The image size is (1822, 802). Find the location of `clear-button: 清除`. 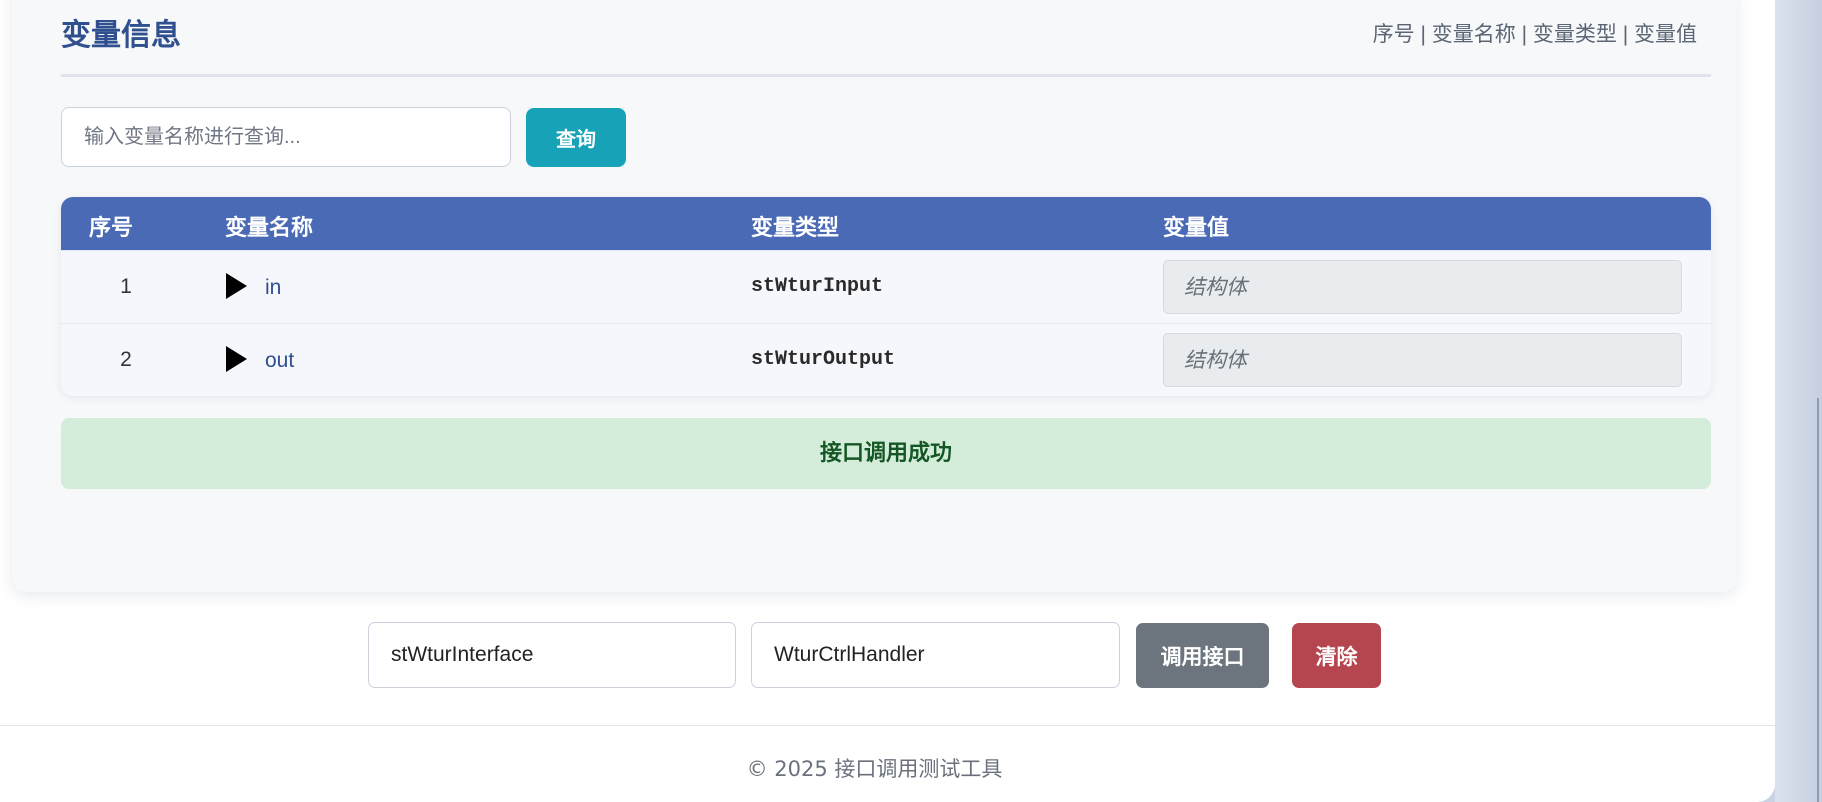

clear-button: 清除 is located at coordinates (1336, 655).